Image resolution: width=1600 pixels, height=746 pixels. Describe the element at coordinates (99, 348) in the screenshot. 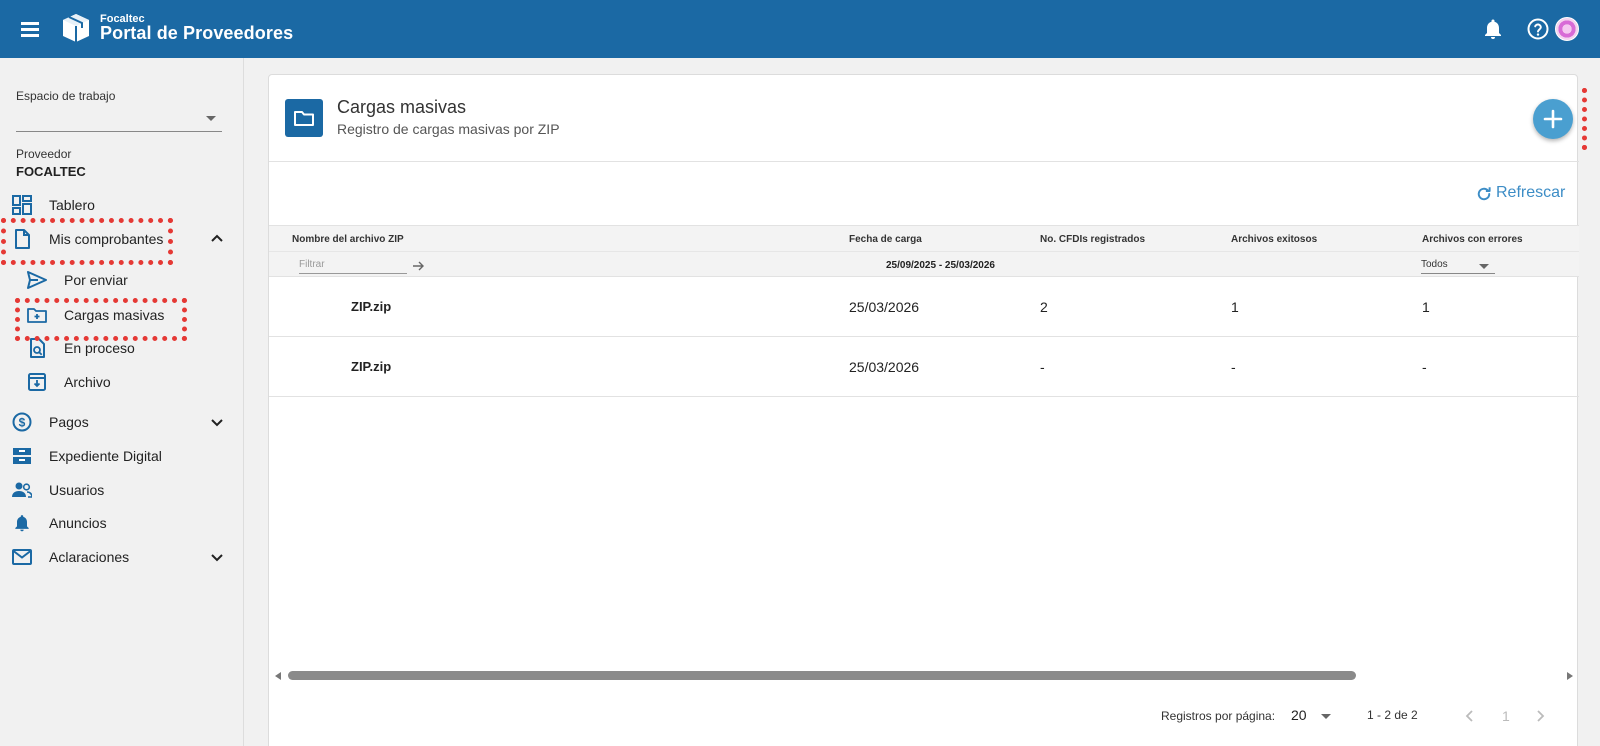

I see `sidebar-item-label: En proceso` at that location.